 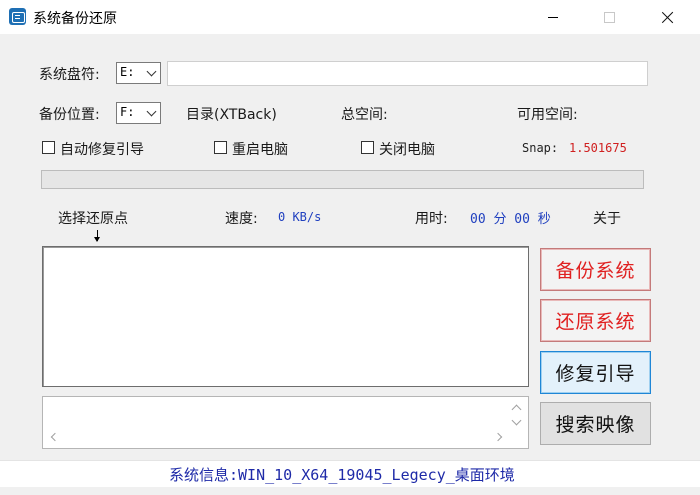 I want to click on minimize-button, so click(x=553, y=17).